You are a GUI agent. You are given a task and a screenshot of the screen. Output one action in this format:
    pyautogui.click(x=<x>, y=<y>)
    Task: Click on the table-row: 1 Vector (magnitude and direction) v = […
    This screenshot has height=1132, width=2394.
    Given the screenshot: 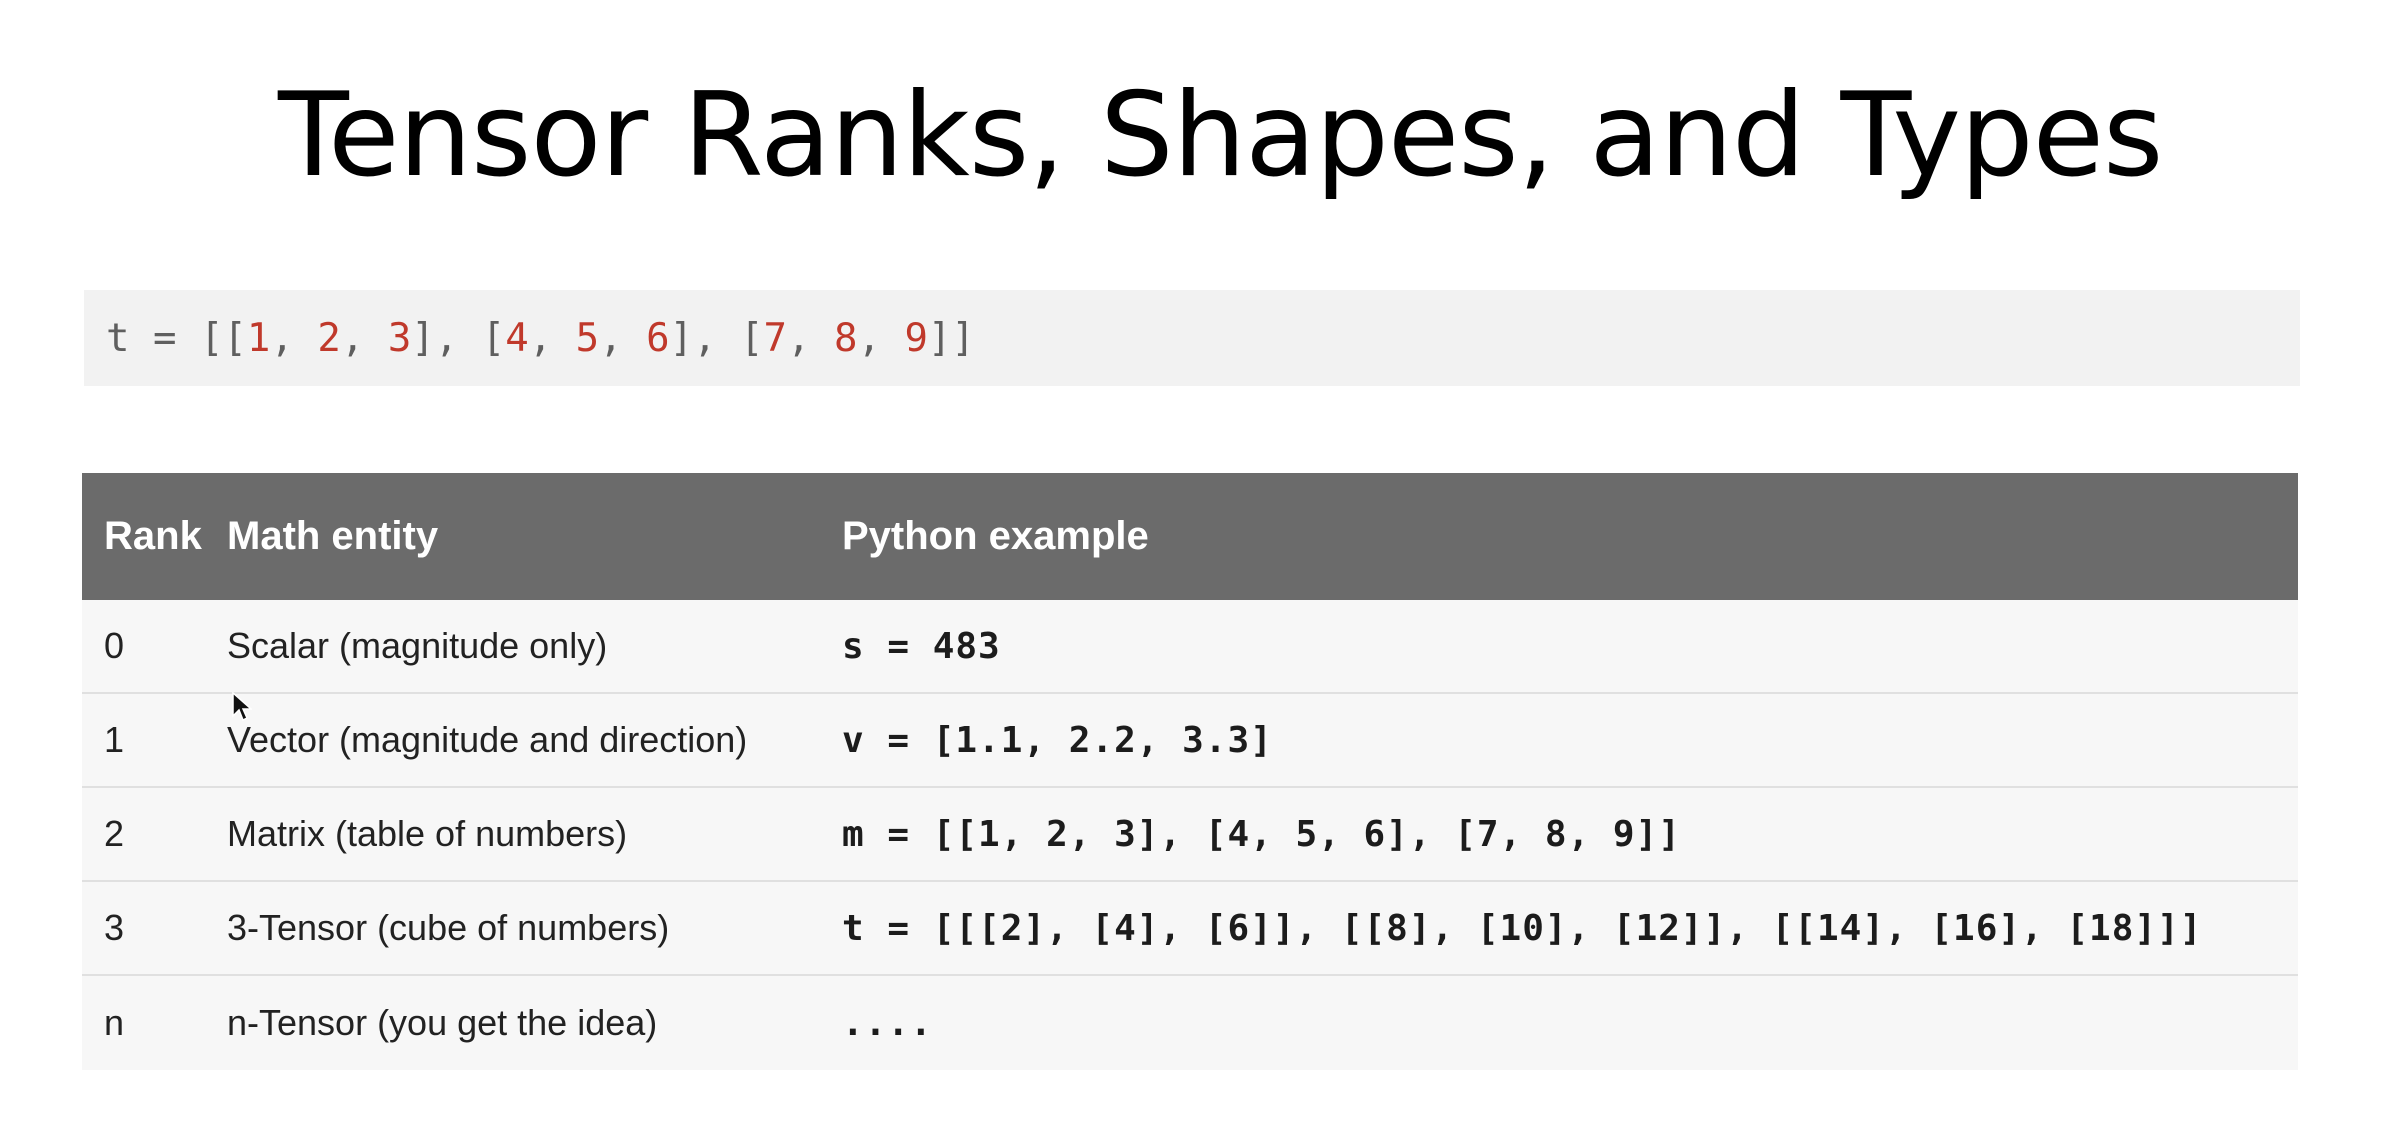 What is the action you would take?
    pyautogui.click(x=1190, y=741)
    